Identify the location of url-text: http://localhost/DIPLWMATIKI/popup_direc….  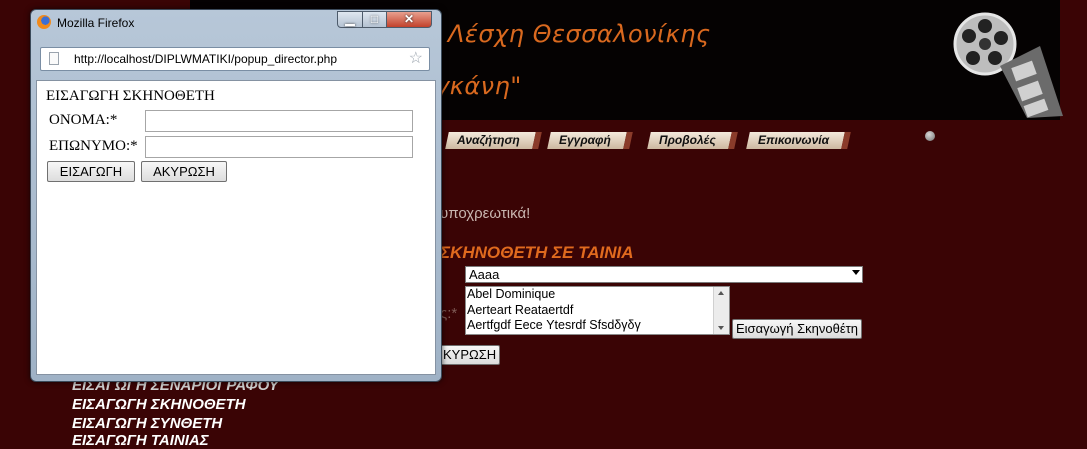
(205, 59).